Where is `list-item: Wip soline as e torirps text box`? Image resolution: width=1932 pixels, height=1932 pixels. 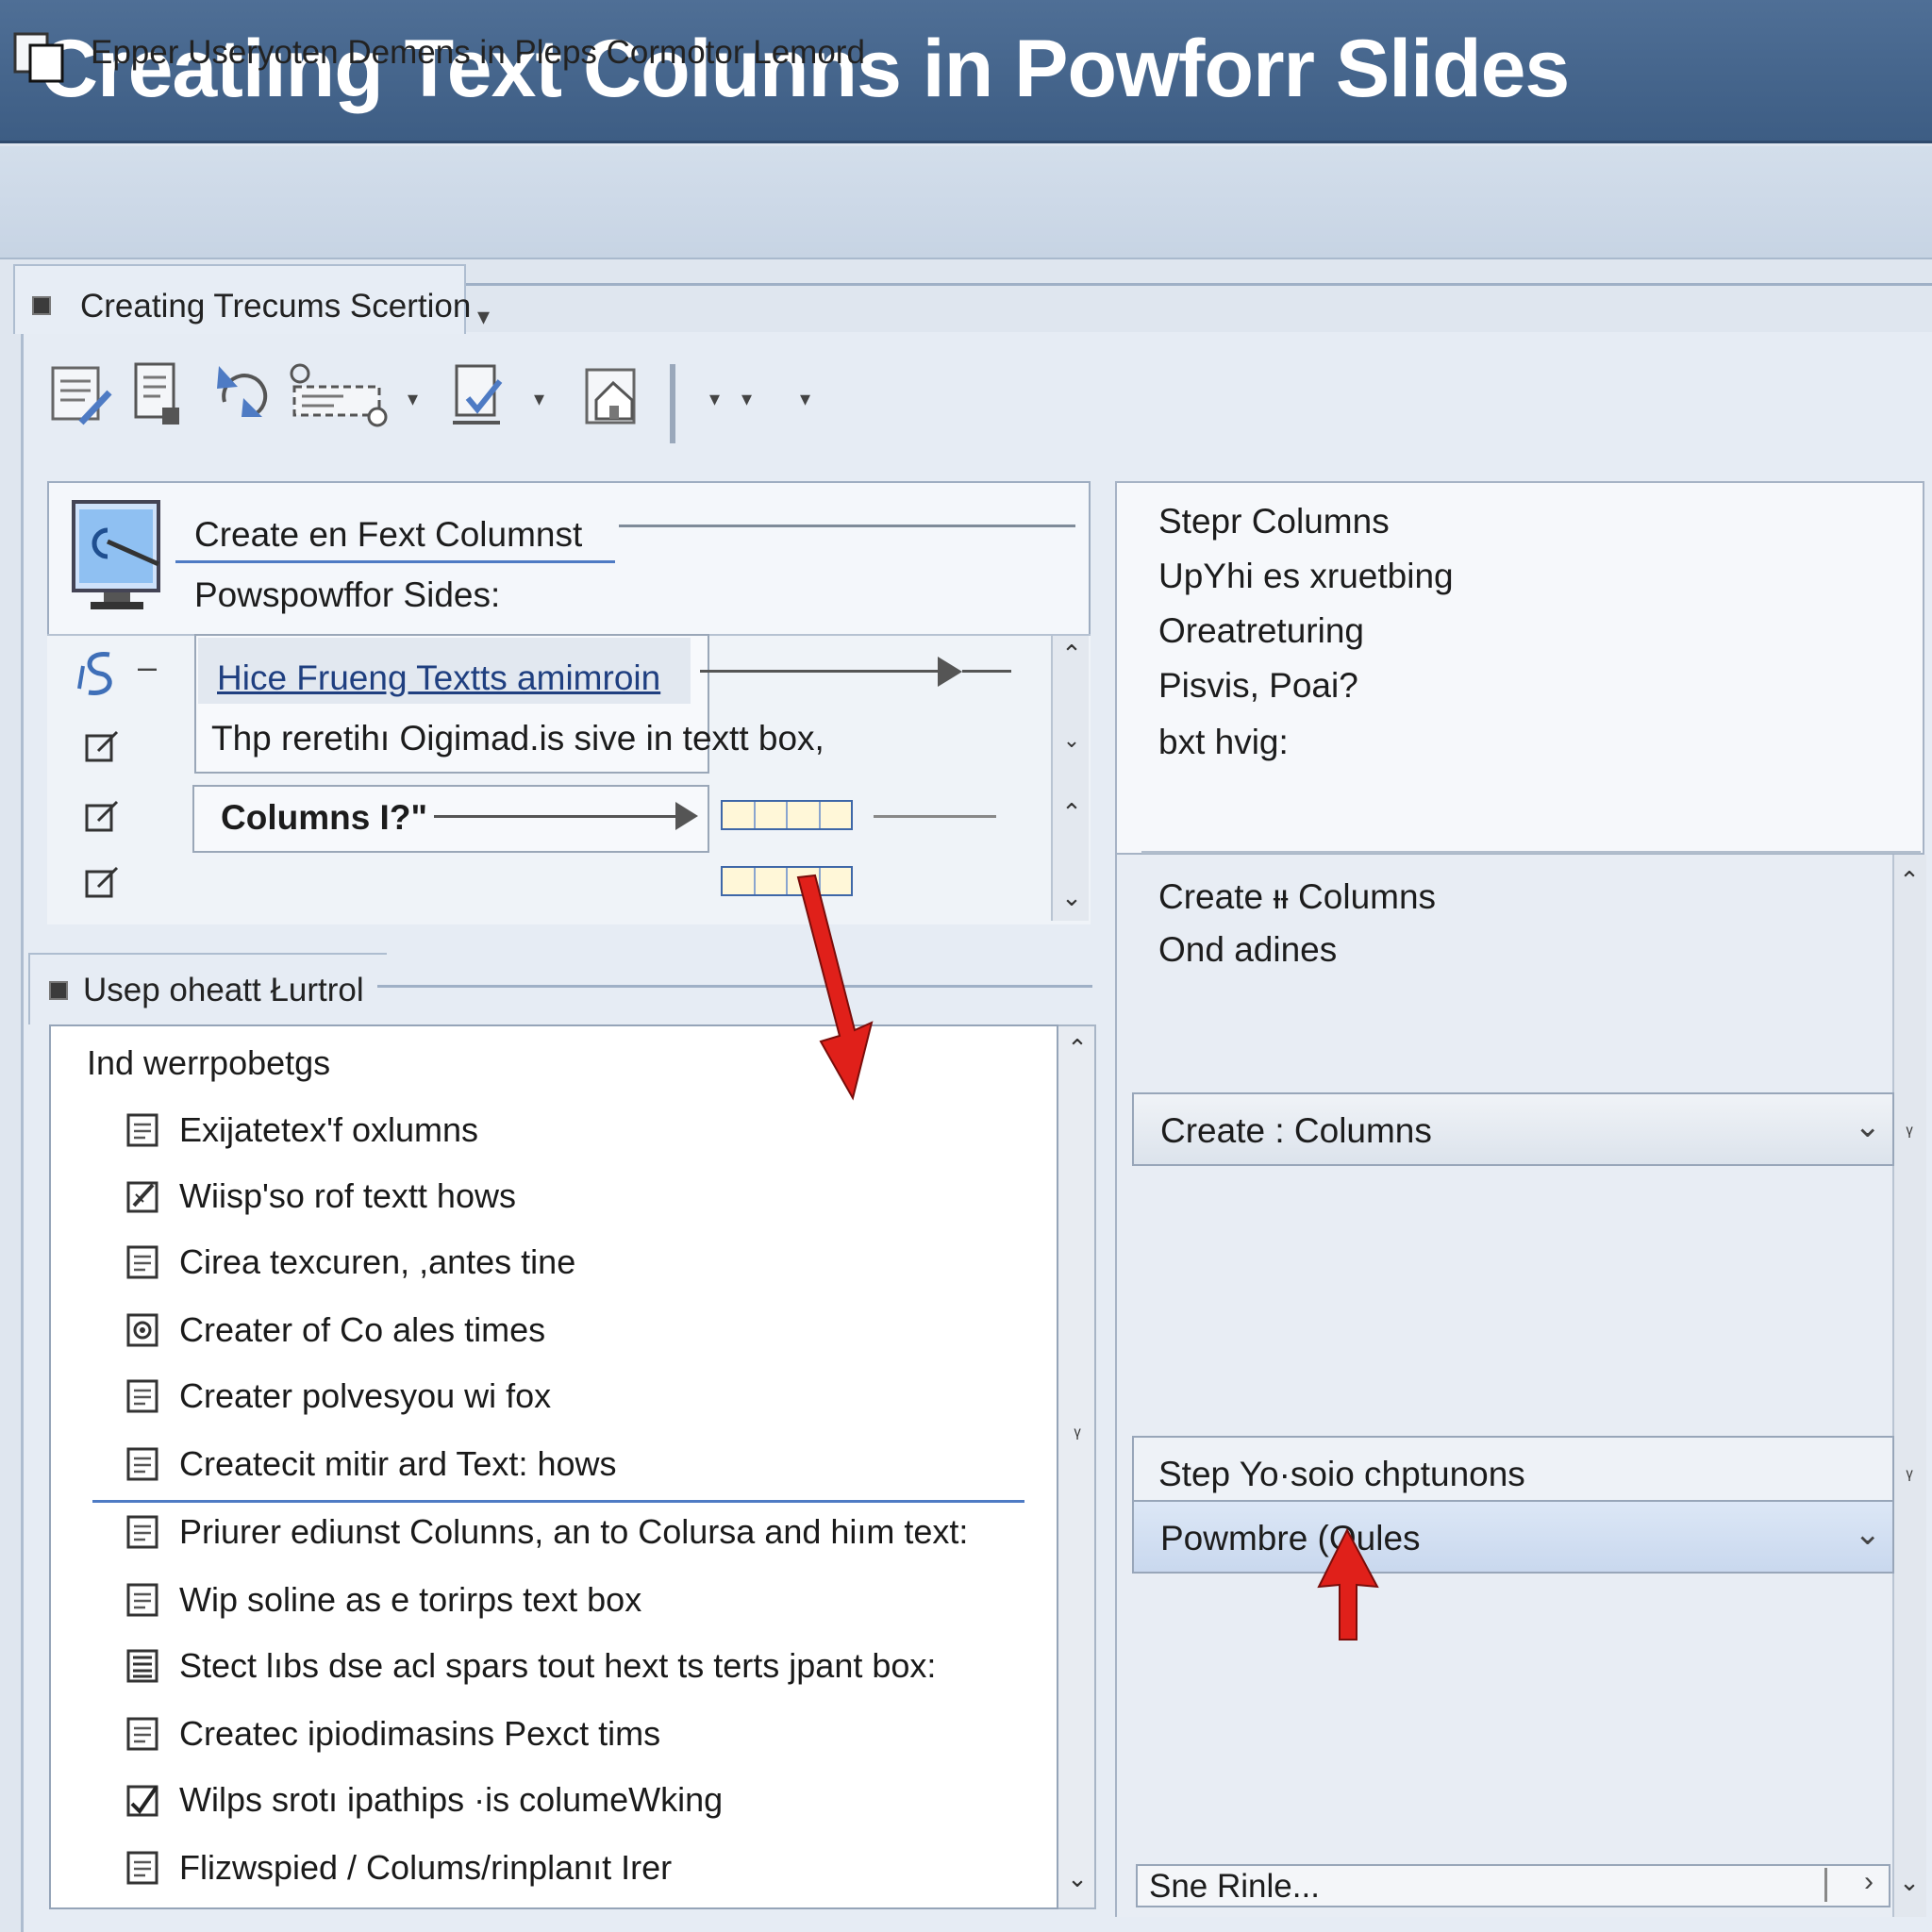
list-item: Wip soline as e torirps text box is located at coordinates (383, 1600).